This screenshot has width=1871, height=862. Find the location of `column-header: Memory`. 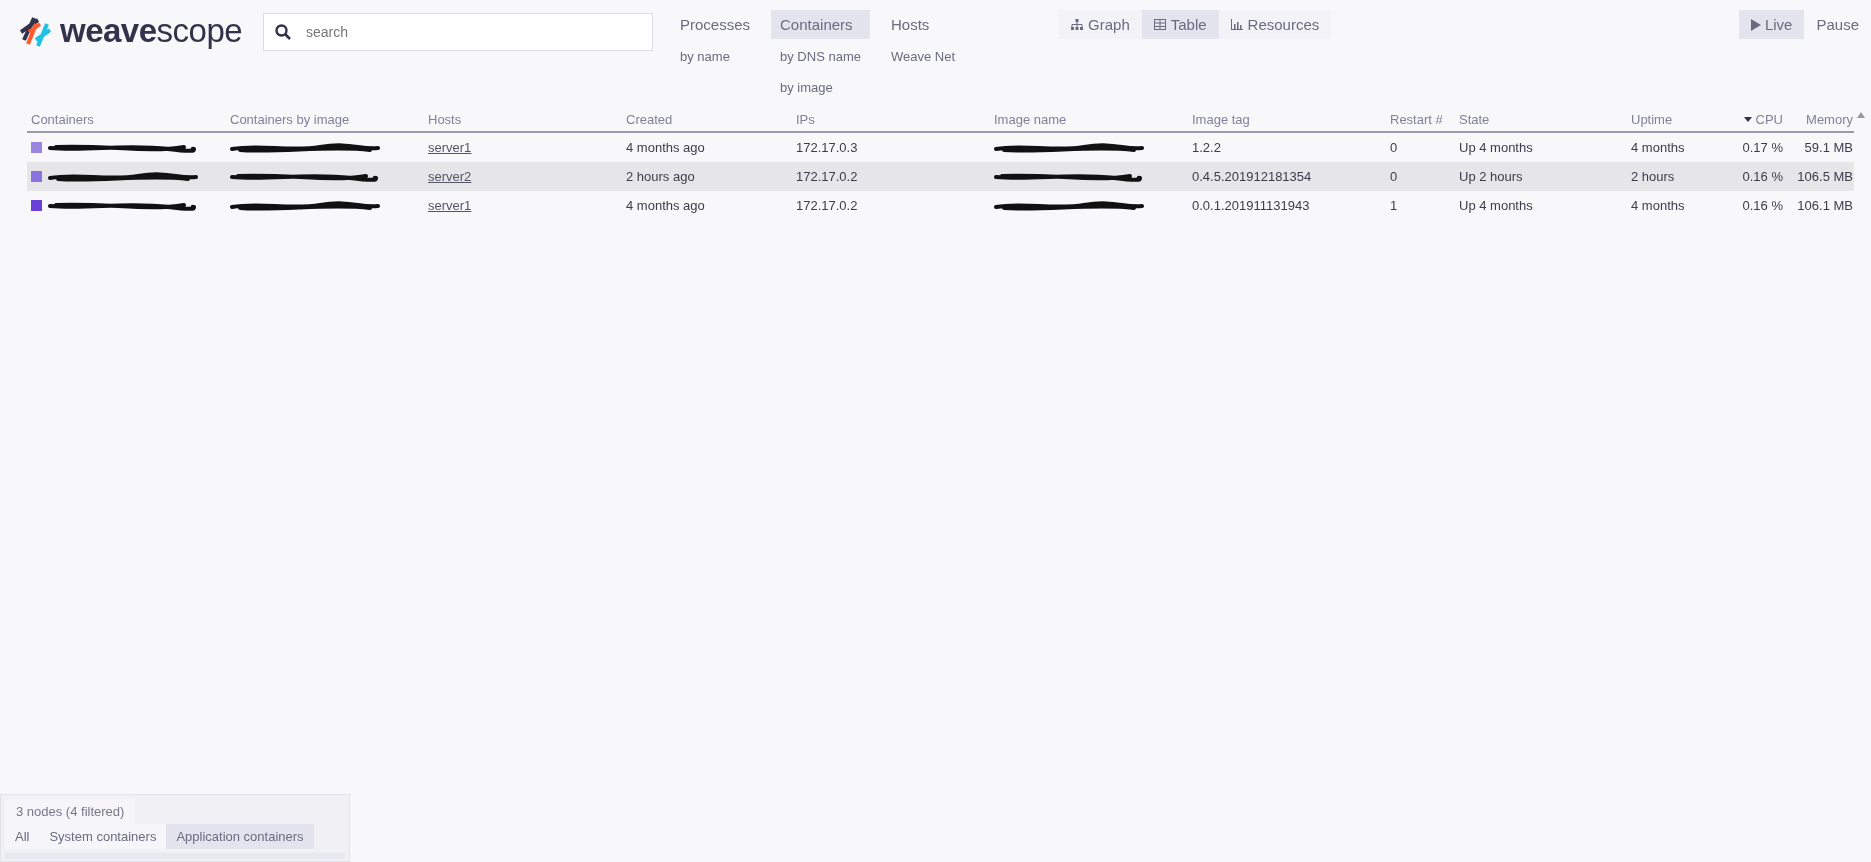

column-header: Memory is located at coordinates (1818, 119).